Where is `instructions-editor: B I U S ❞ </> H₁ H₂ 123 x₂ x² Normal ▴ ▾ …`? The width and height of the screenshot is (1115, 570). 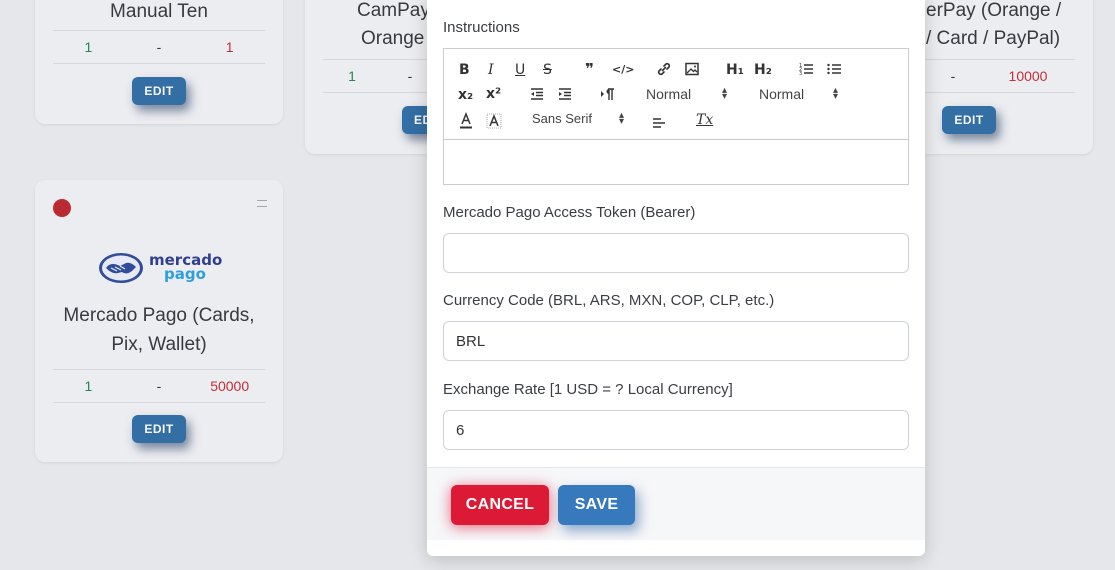
instructions-editor: B I U S ❞ </> H₁ H₂ 123 x₂ x² Normal ▴ ▾ … is located at coordinates (676, 116).